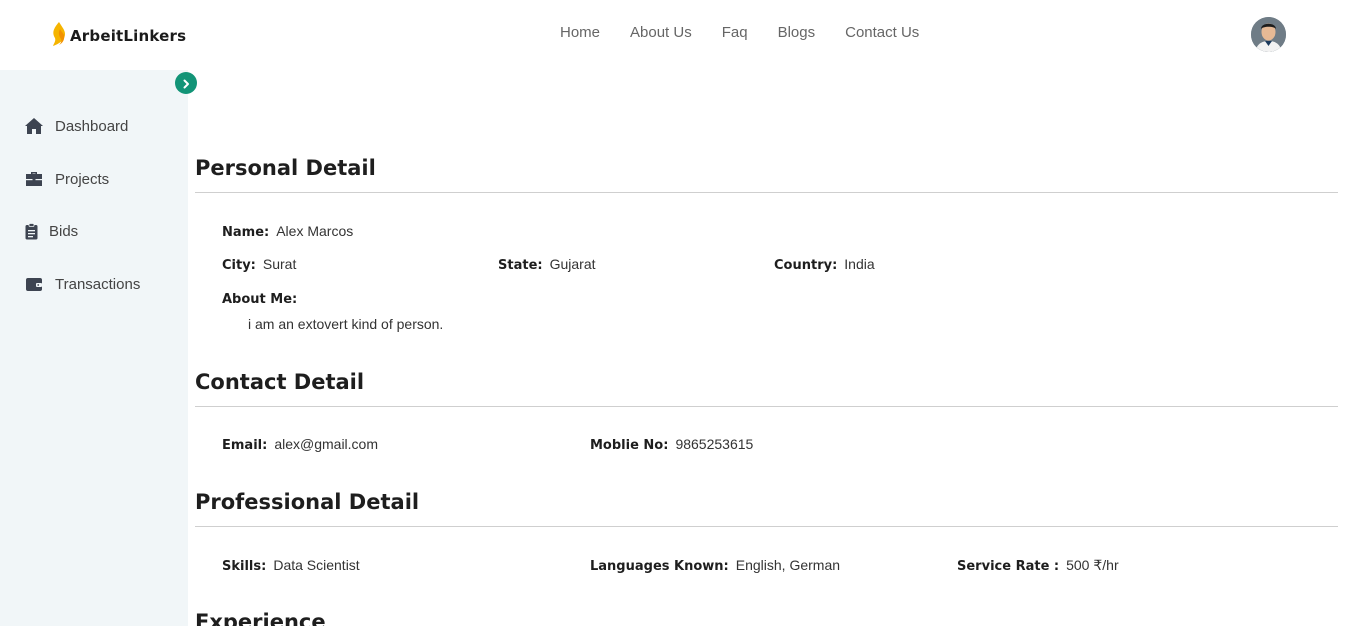 The image size is (1345, 626). I want to click on user-avatar, so click(1268, 34).